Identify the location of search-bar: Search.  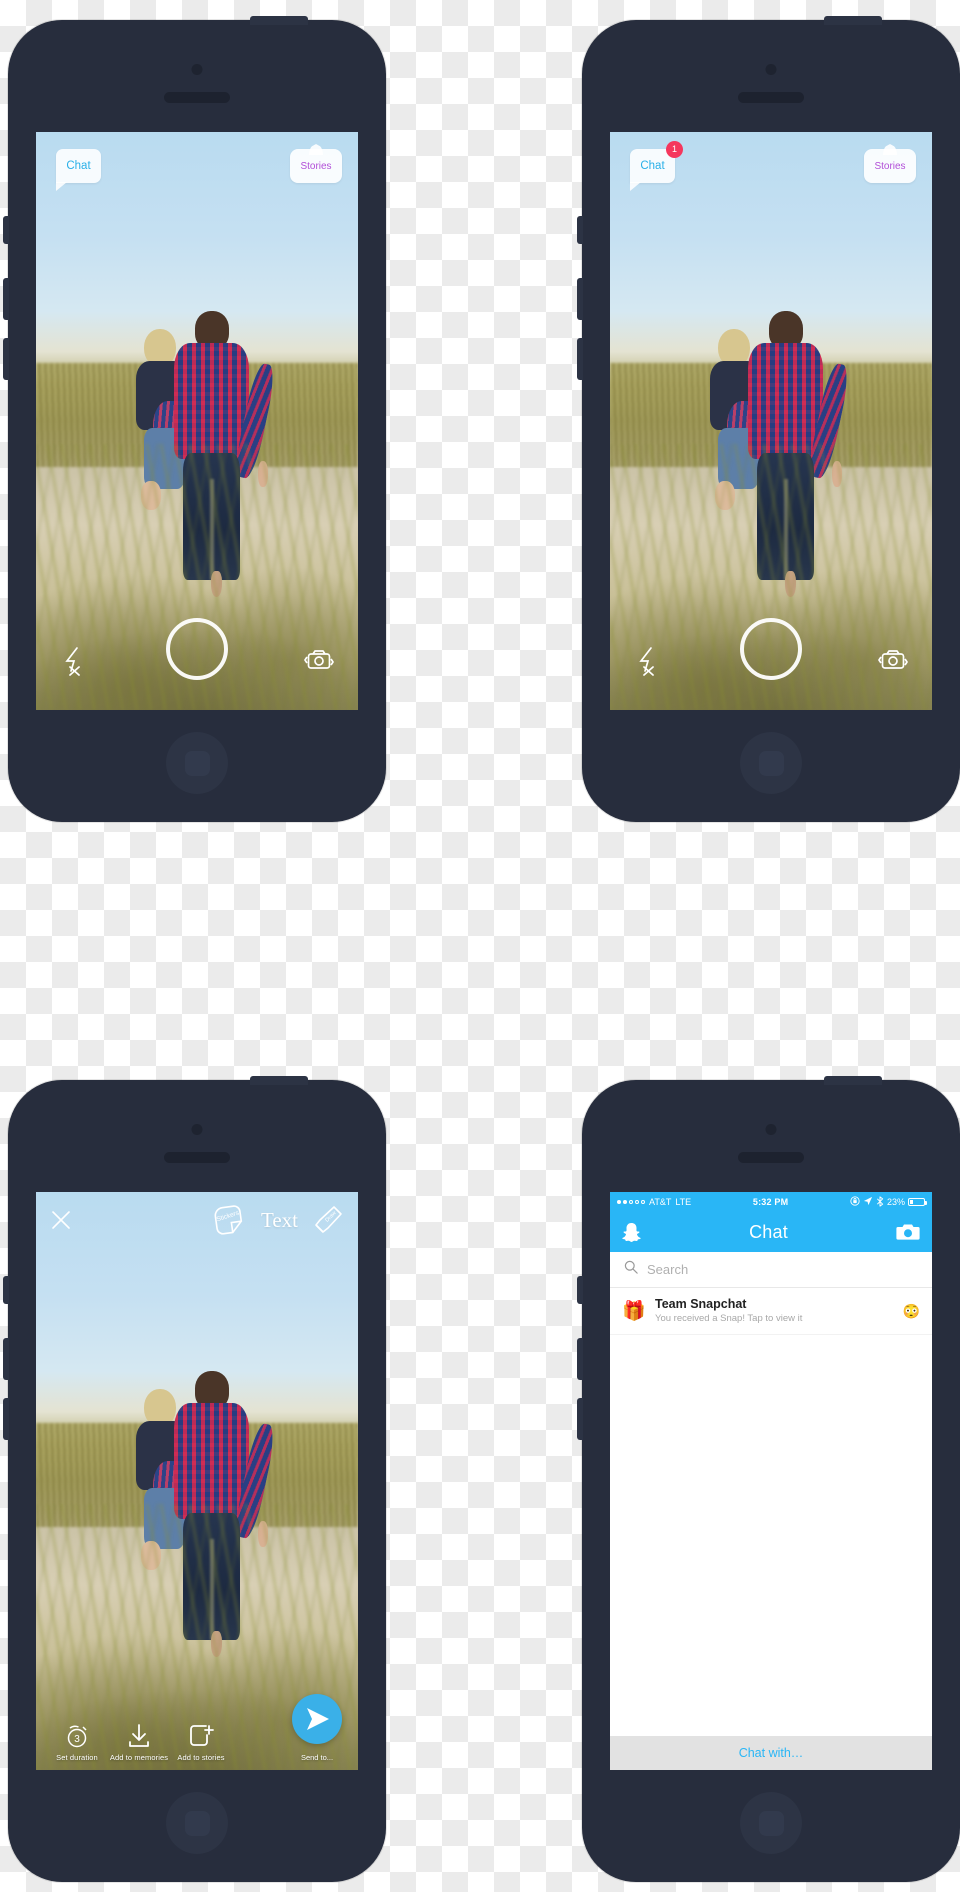
(771, 1270).